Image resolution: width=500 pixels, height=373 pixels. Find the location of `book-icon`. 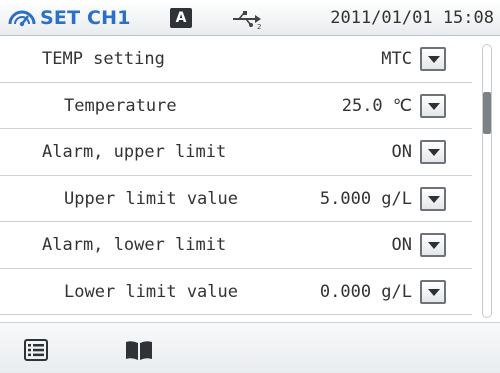

book-icon is located at coordinates (139, 350).